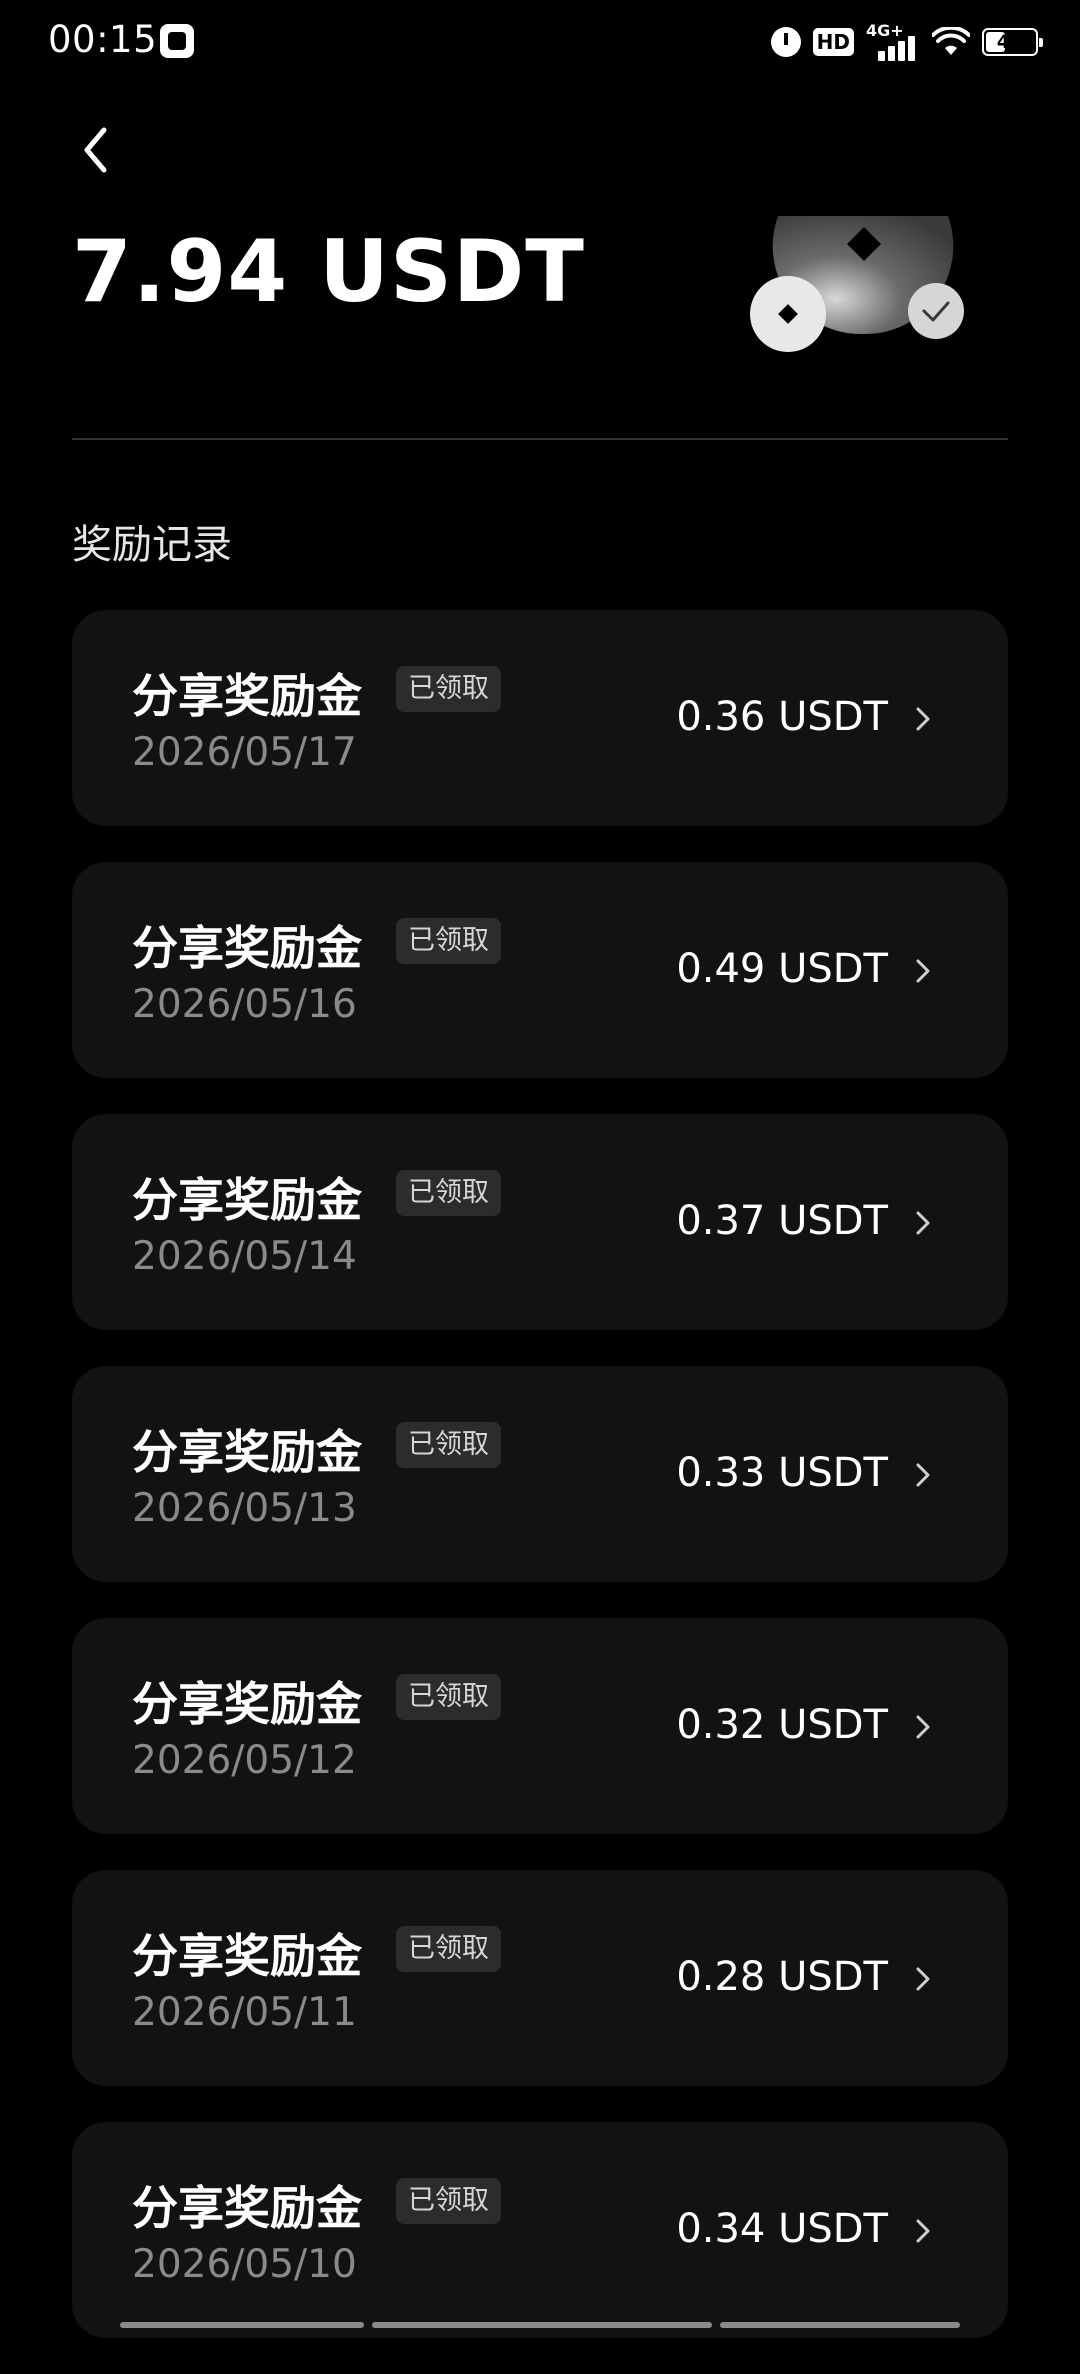 The height and width of the screenshot is (2374, 1080). I want to click on chevron-left-icon, so click(95, 150).